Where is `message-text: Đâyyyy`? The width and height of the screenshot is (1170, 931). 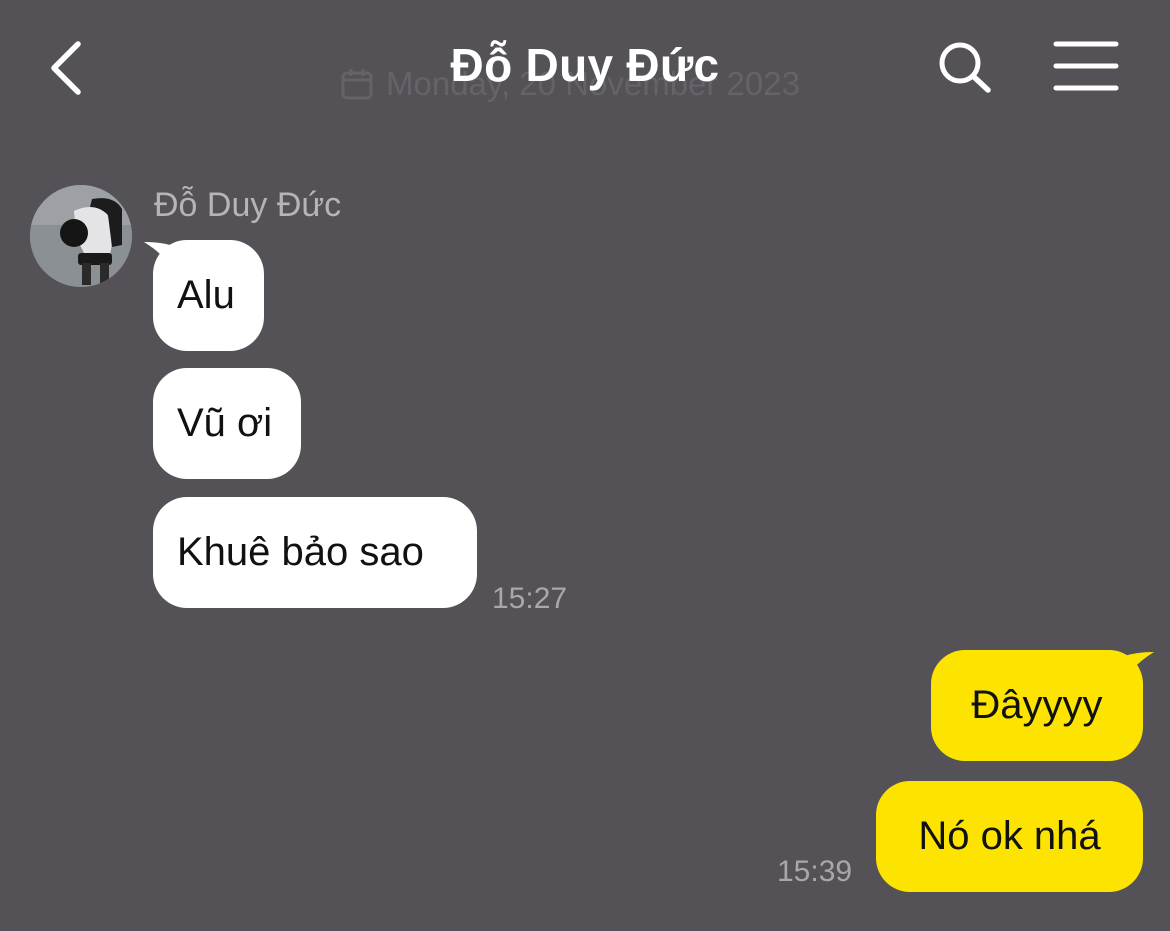
message-text: Đâyyyy is located at coordinates (1037, 705).